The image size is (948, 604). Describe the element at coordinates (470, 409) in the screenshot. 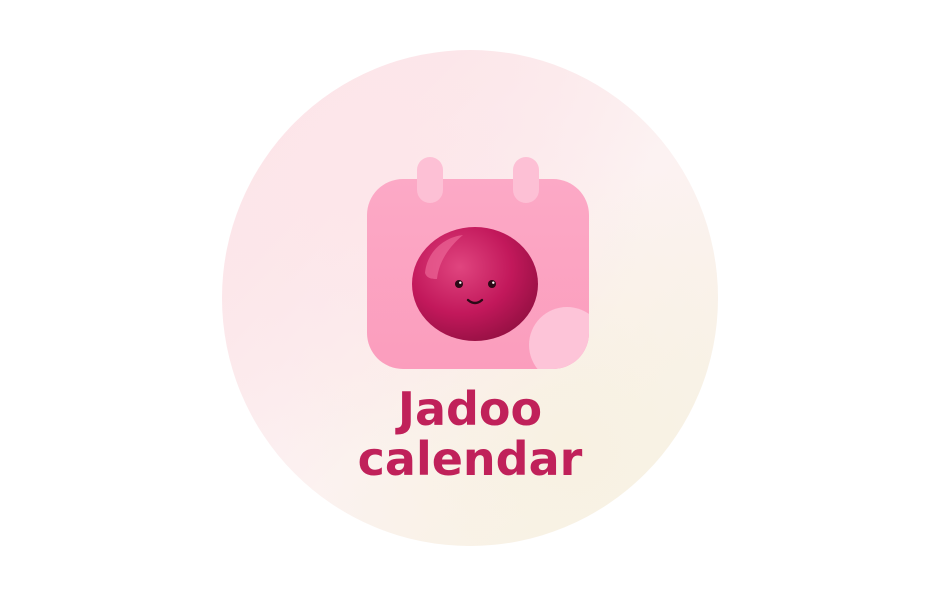

I see `app-name-line-1: Jadoo` at that location.